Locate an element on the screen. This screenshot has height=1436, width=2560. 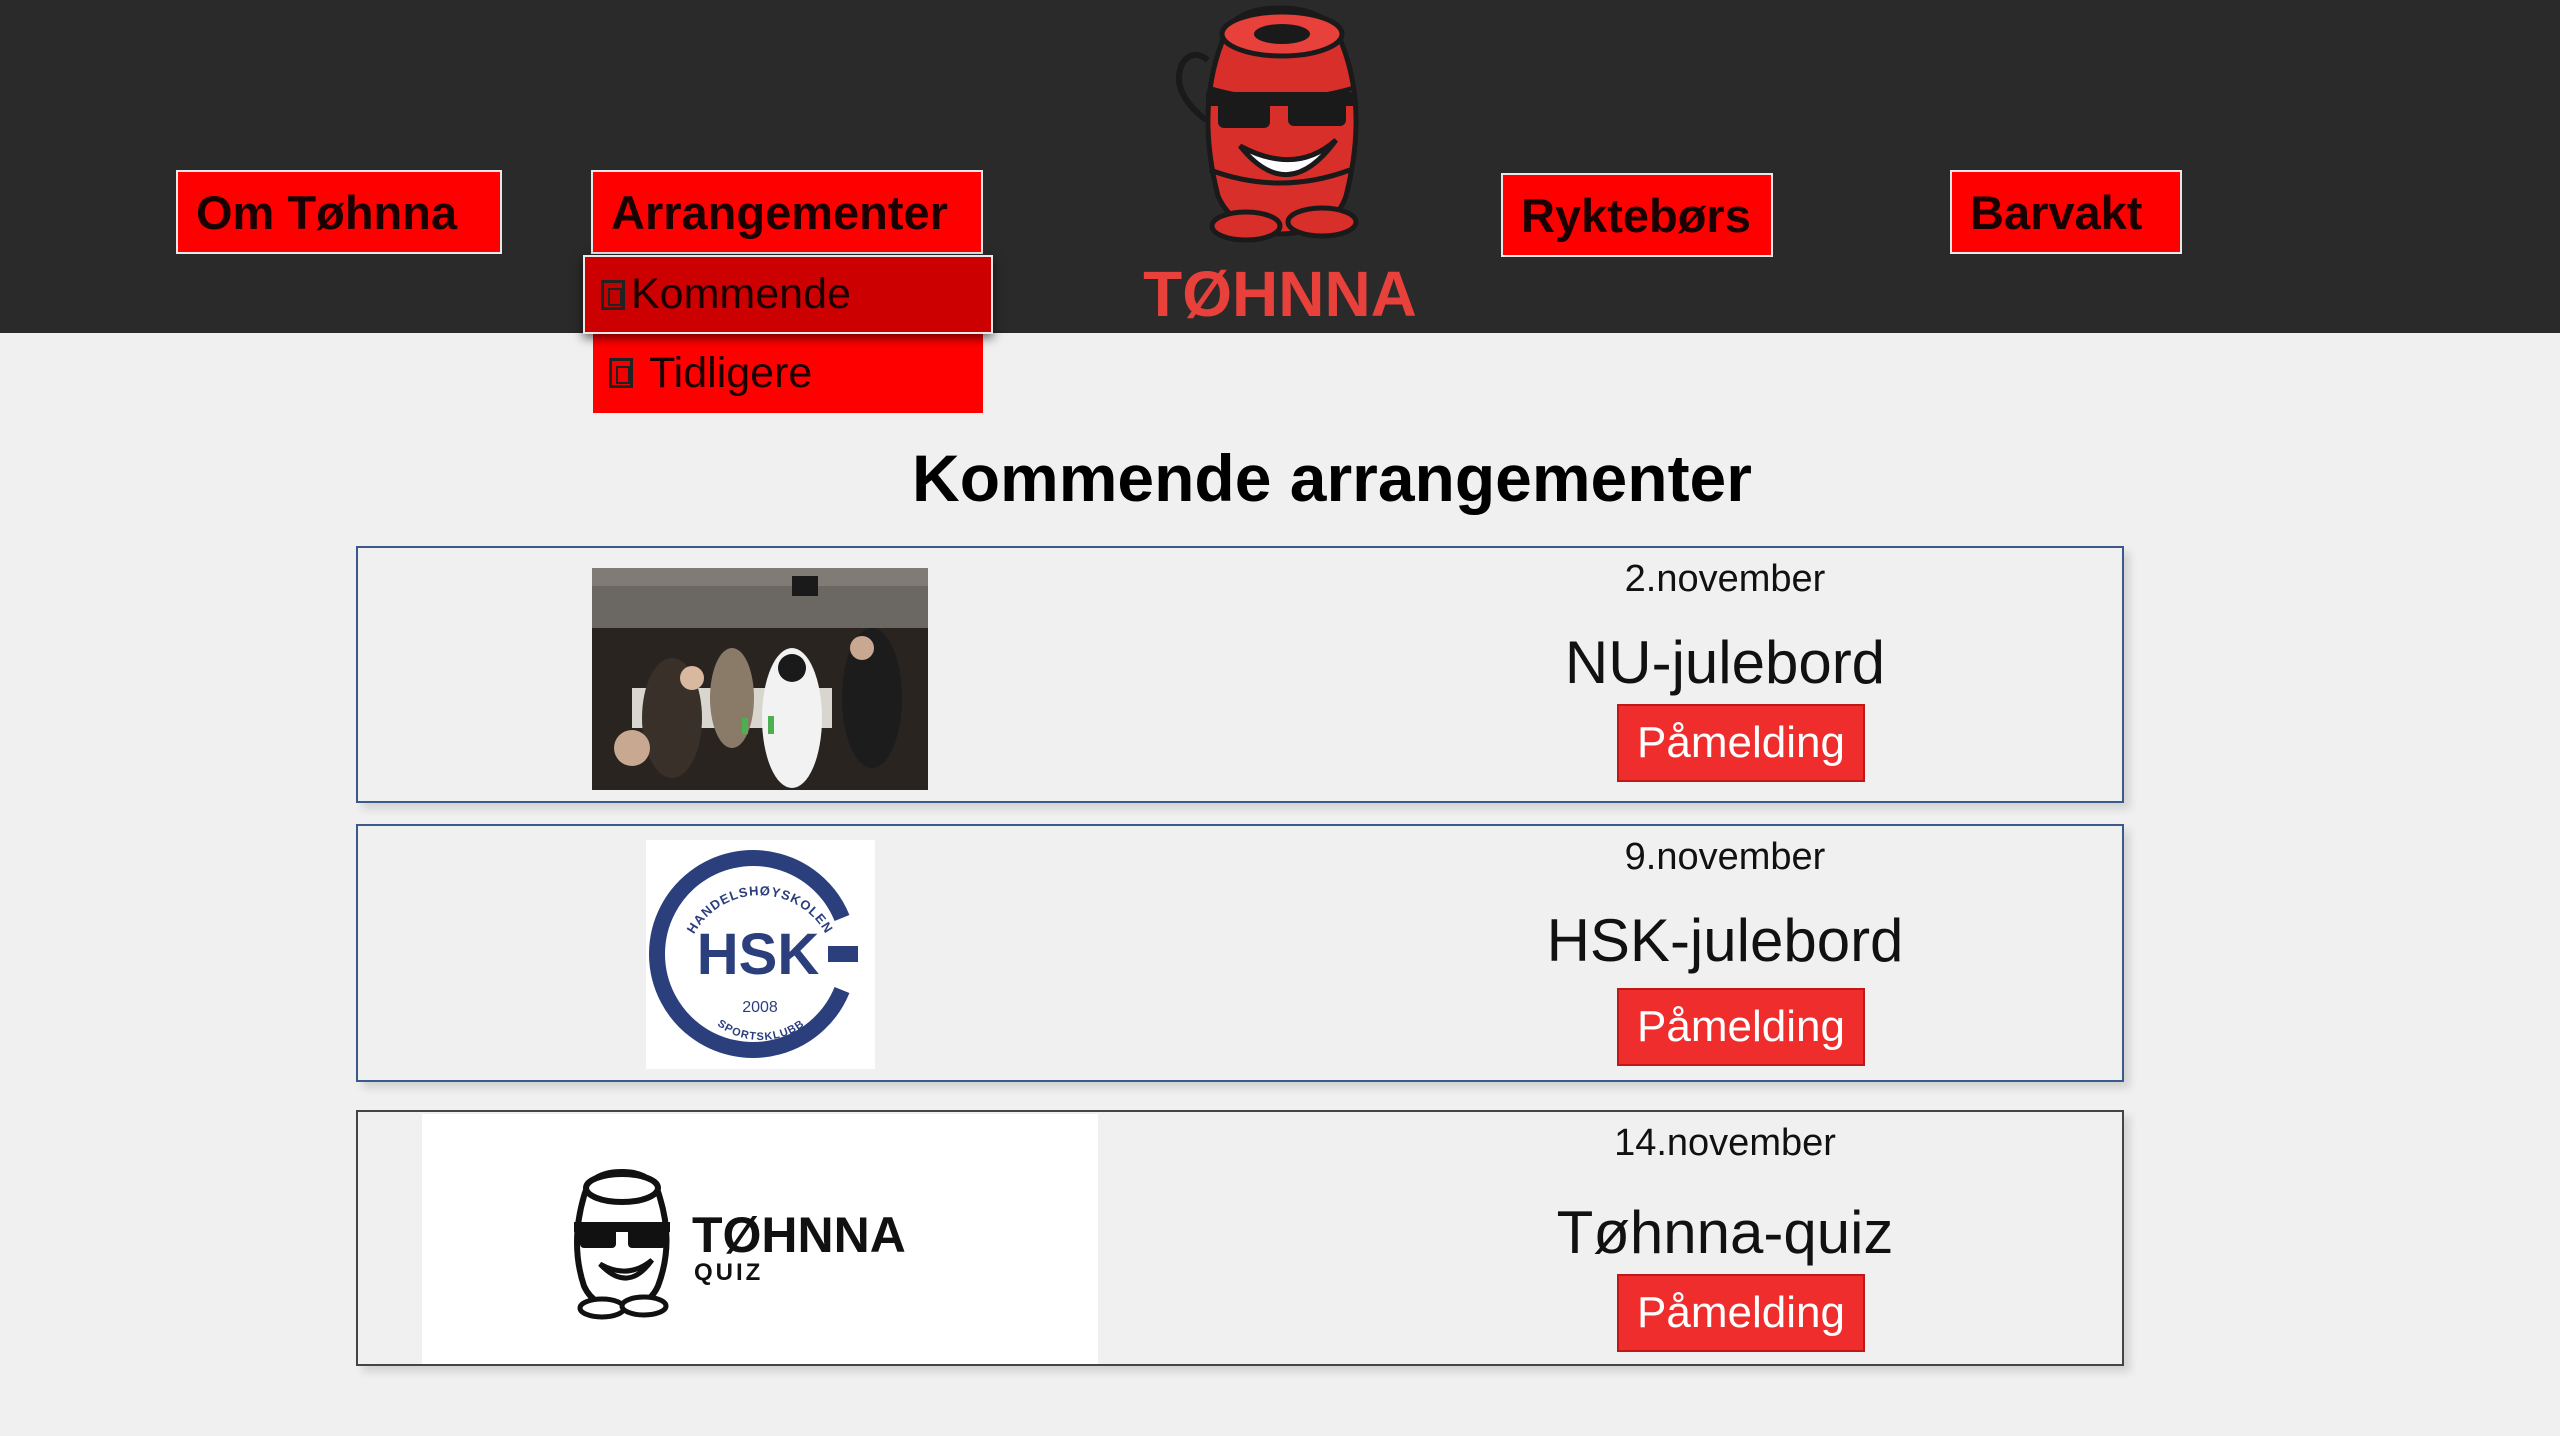
nav-barvakt: Barvakt is located at coordinates (2066, 212).